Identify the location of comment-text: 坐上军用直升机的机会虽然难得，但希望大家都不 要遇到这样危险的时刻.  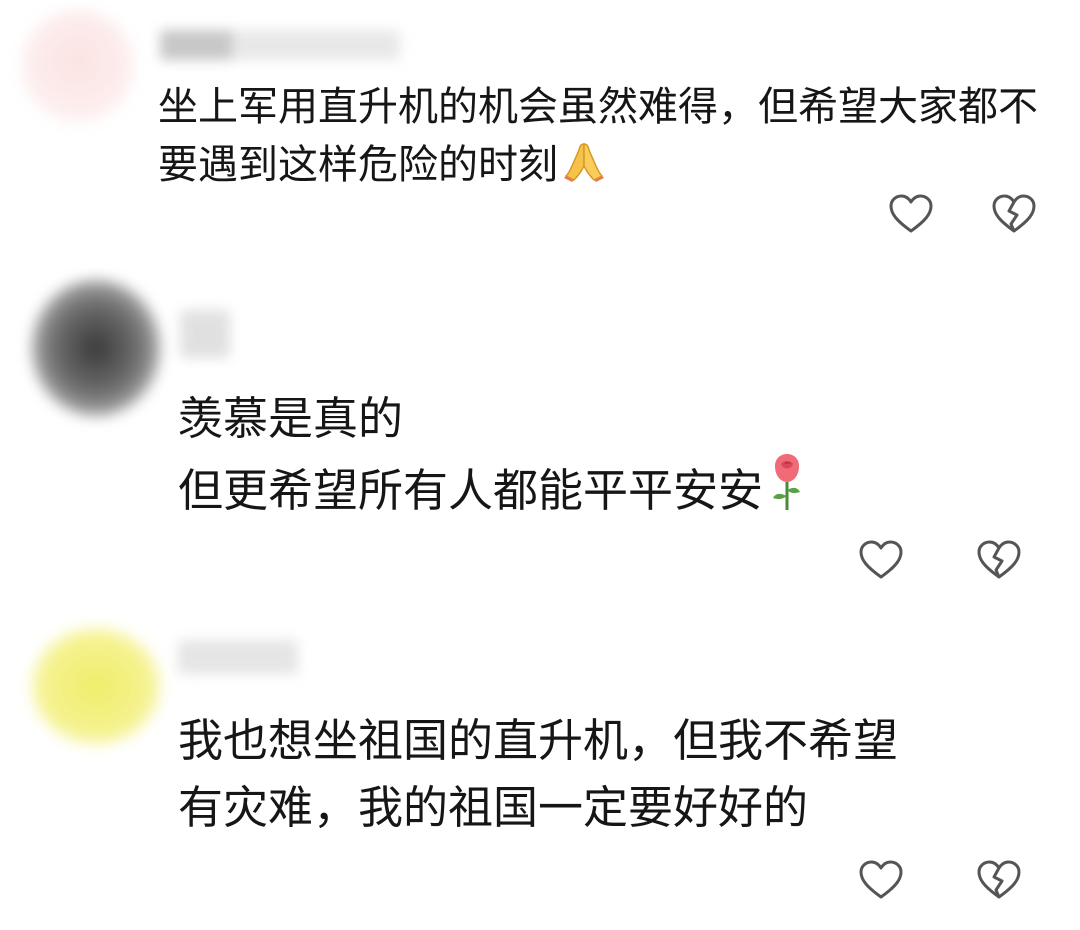
(598, 139).